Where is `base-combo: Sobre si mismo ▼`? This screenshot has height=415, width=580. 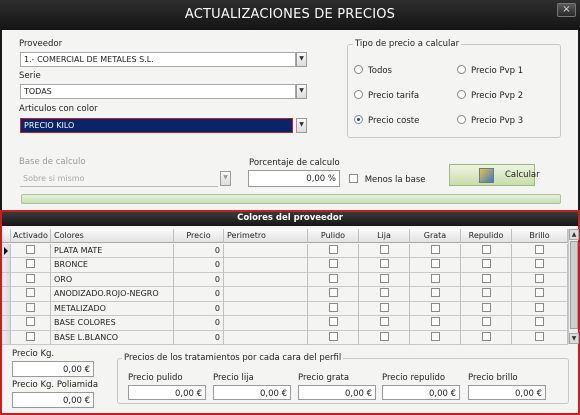 base-combo: Sobre si mismo ▼ is located at coordinates (125, 179).